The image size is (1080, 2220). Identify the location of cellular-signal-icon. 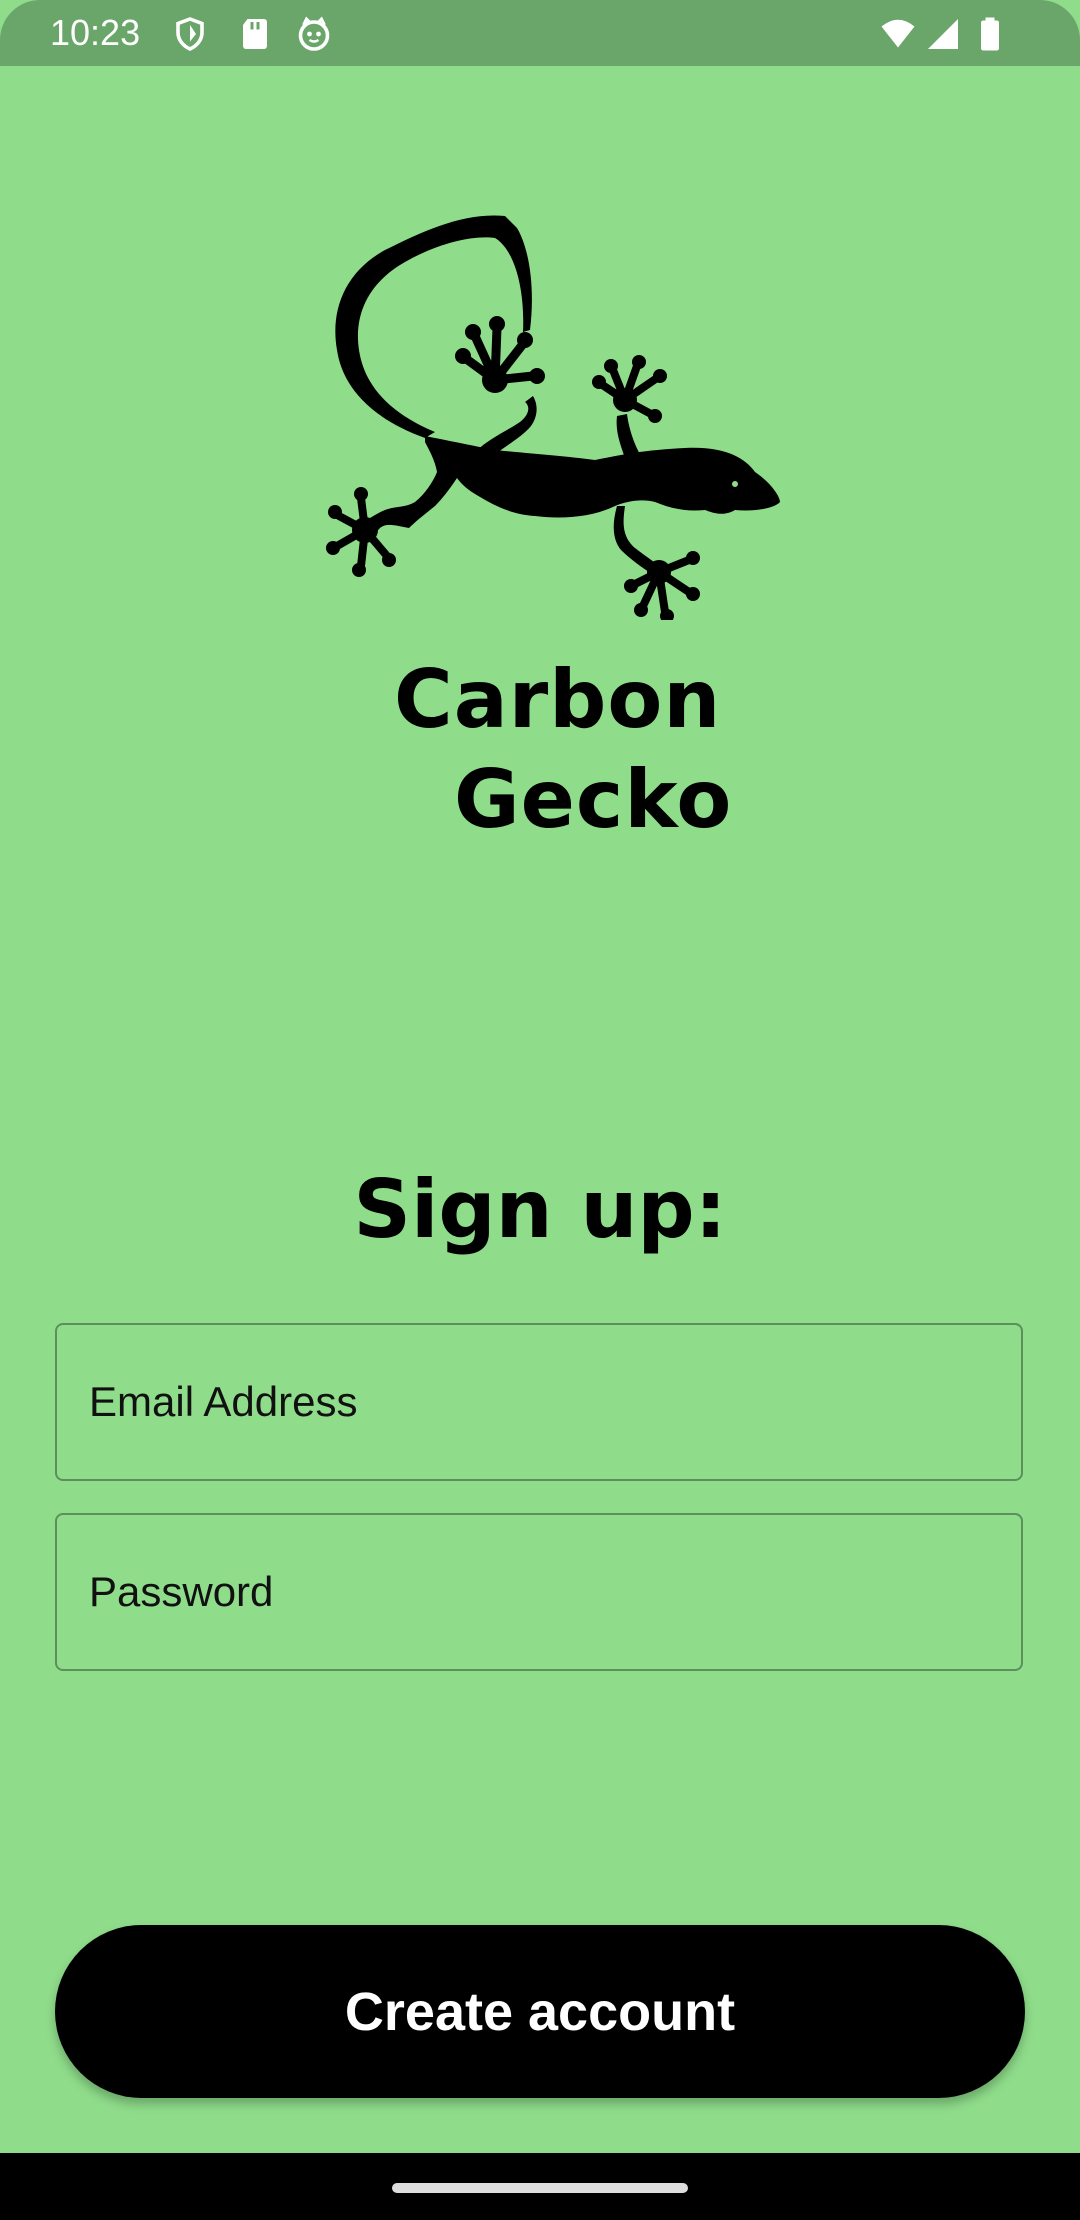
(943, 34).